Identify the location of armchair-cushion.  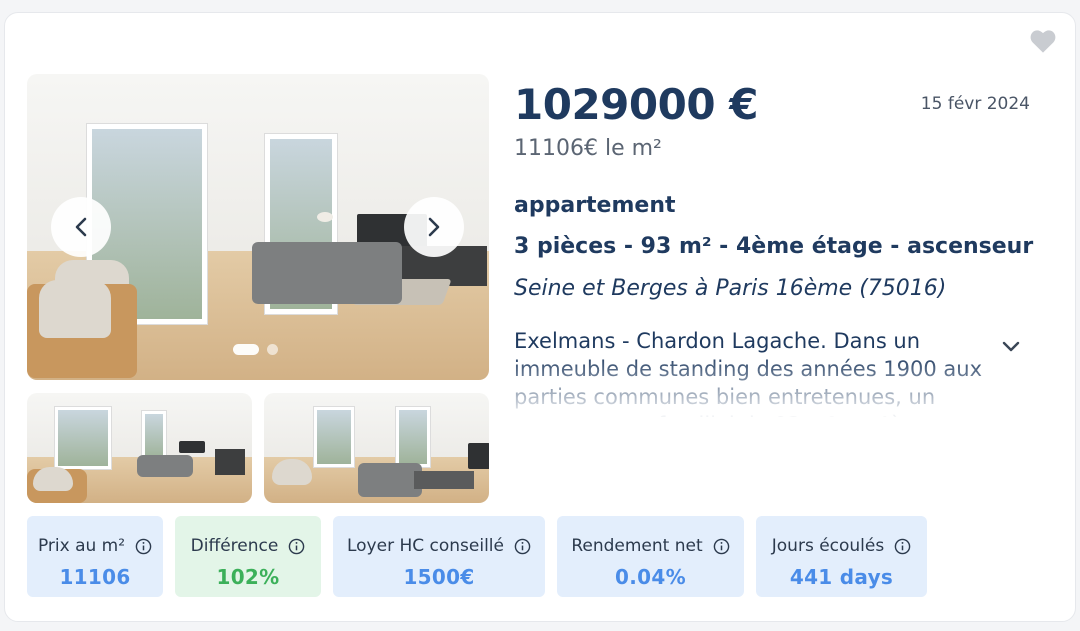
(75, 309).